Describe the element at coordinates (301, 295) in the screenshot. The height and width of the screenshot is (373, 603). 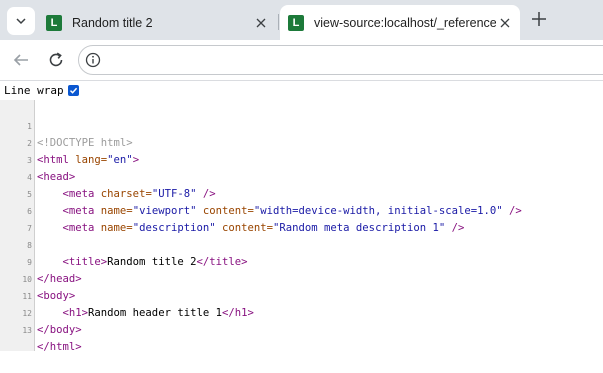
I see `source-line: 11 <h1>Random header title 1</h1>` at that location.